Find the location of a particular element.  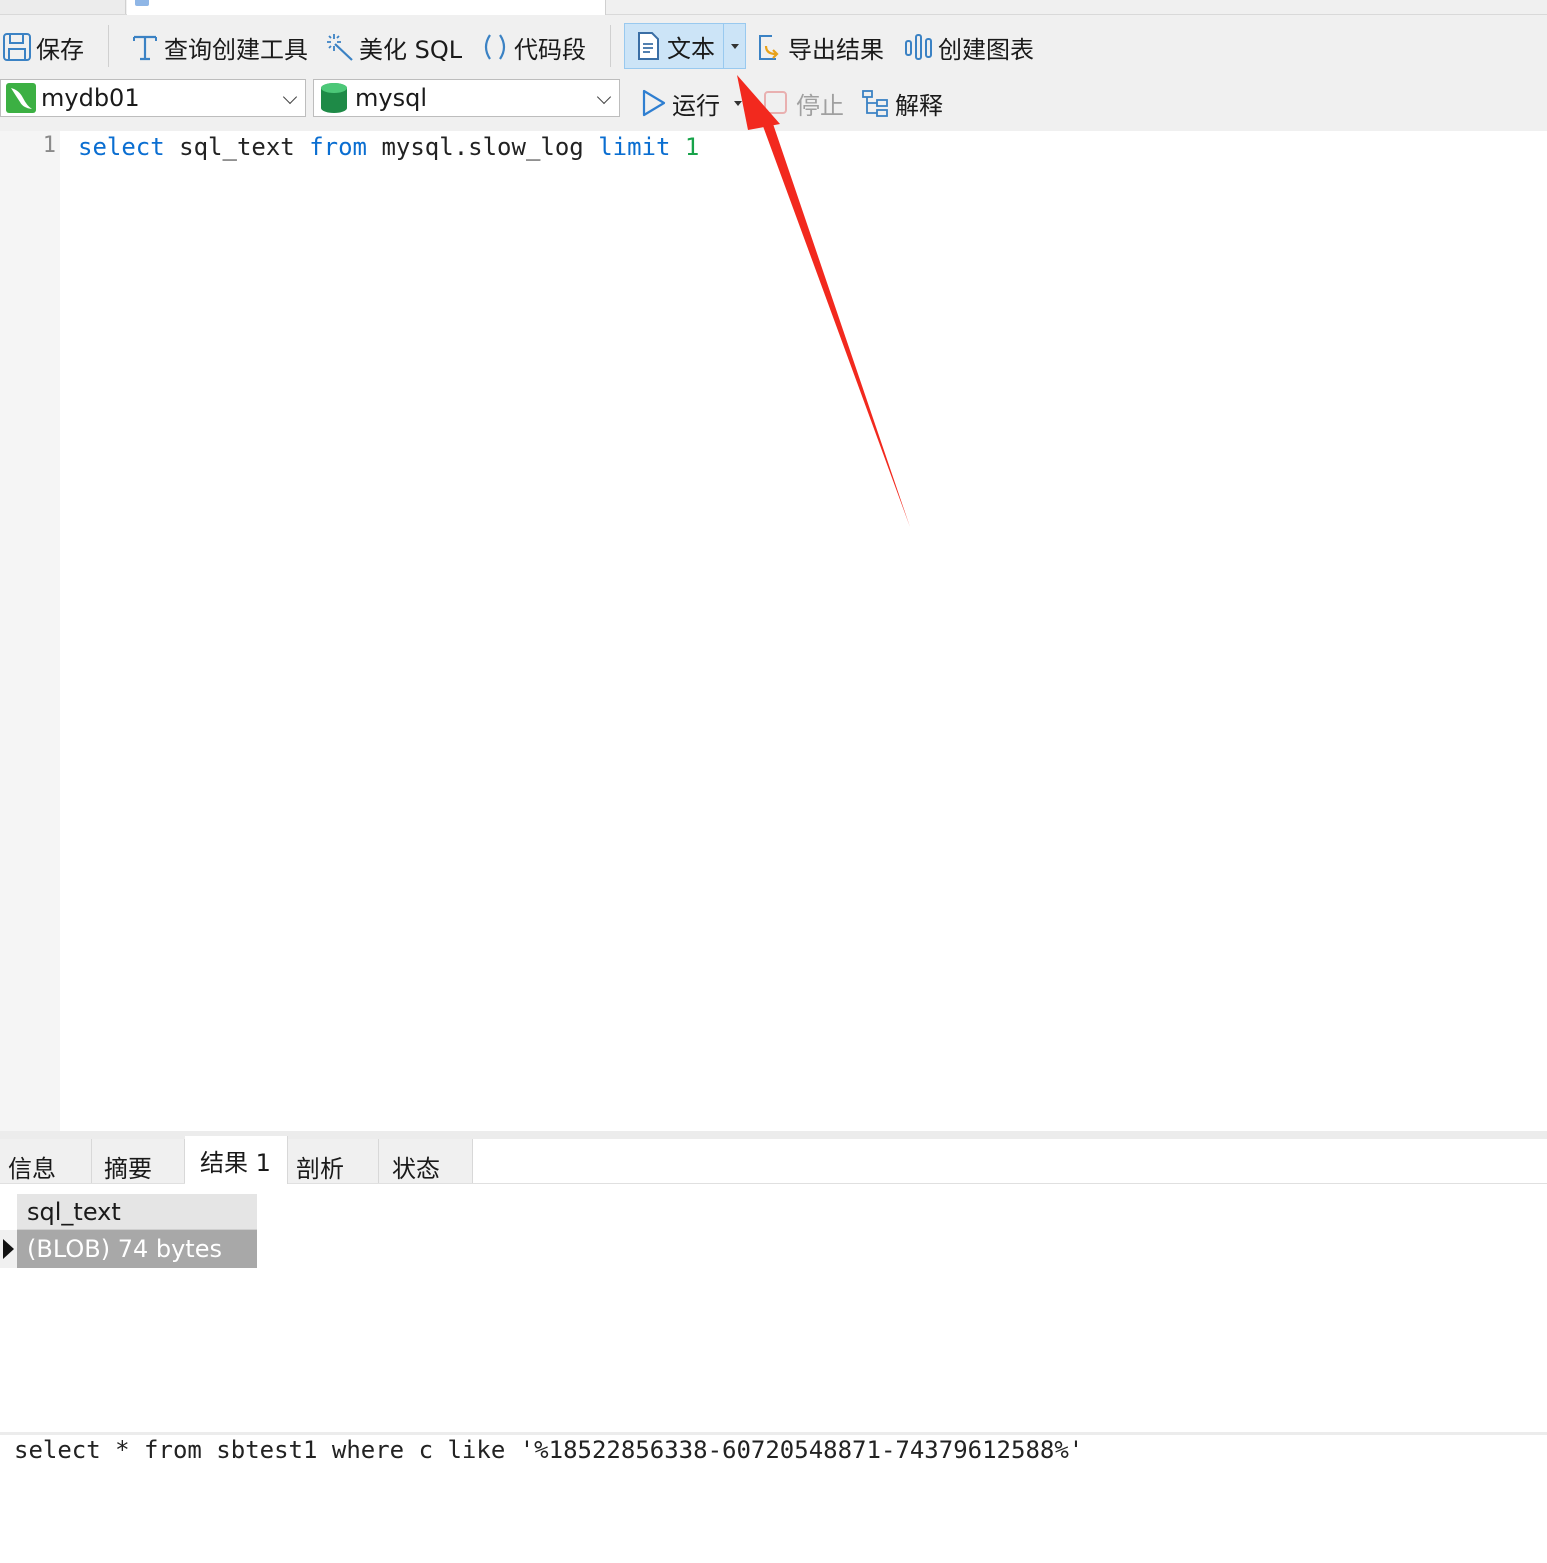

tab-info: 信息 is located at coordinates (46, 1161).